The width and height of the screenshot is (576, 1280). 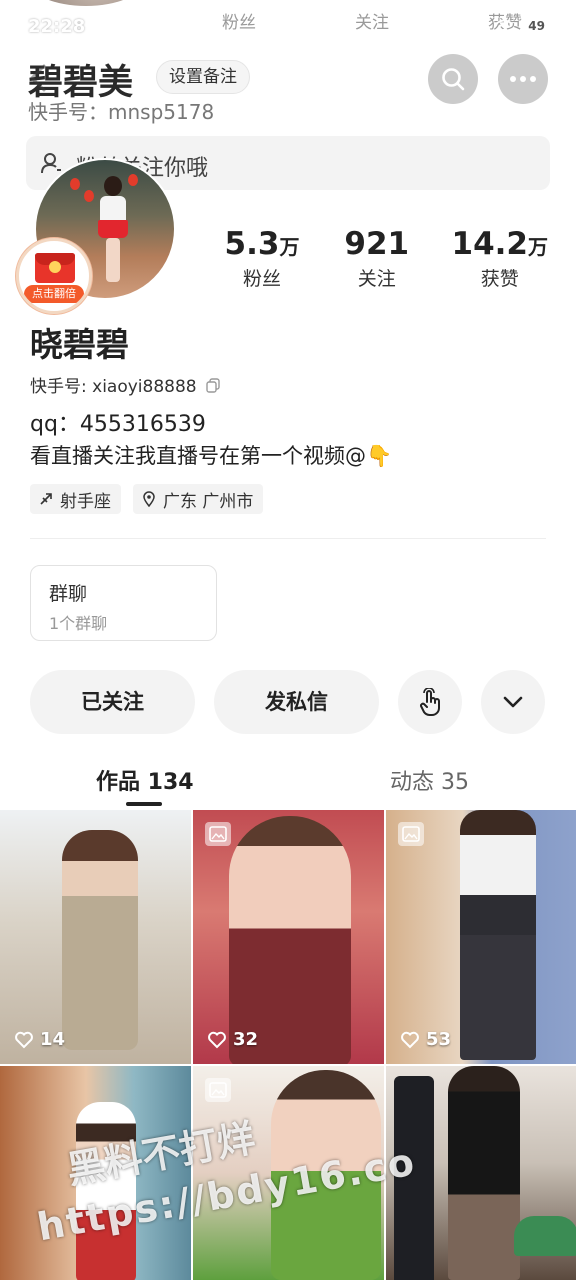 I want to click on profile-stats: 5.3万 粉丝 921 关注 14.2万 获赞, so click(x=385, y=258).